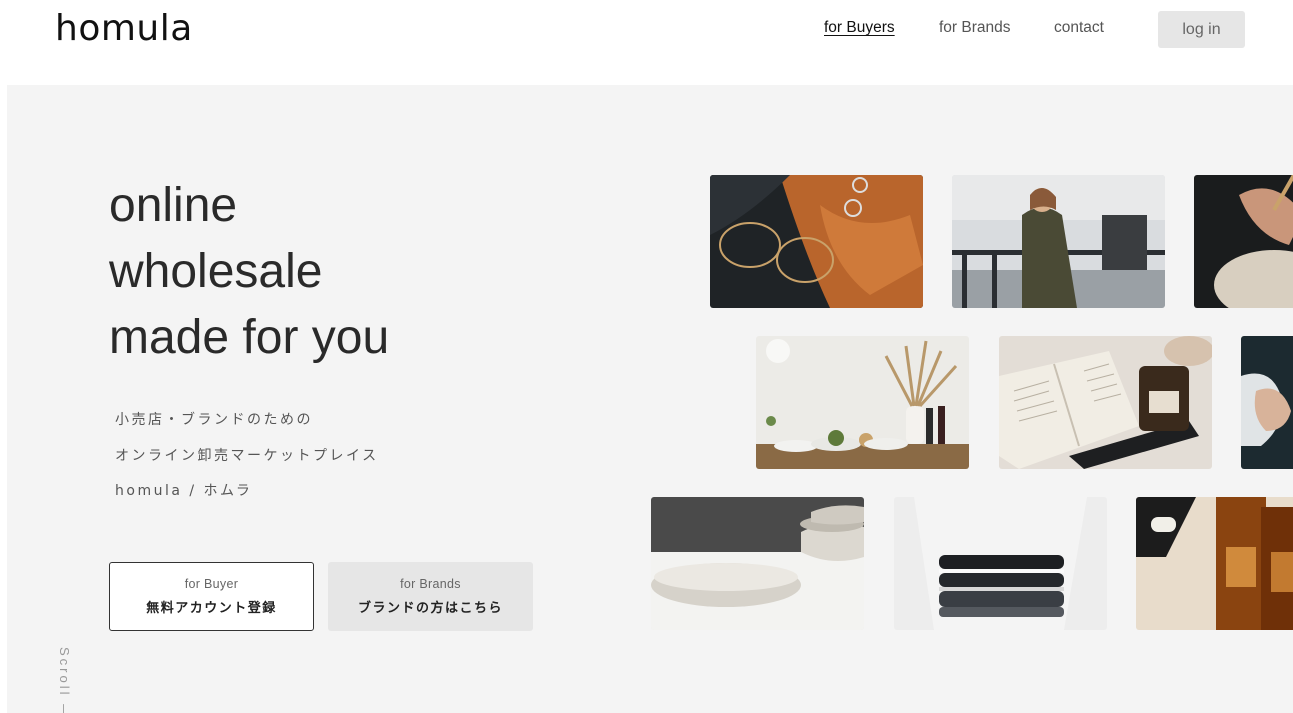  What do you see at coordinates (211, 608) in the screenshot?
I see `buyer-button-label: 無料アカウント登録` at bounding box center [211, 608].